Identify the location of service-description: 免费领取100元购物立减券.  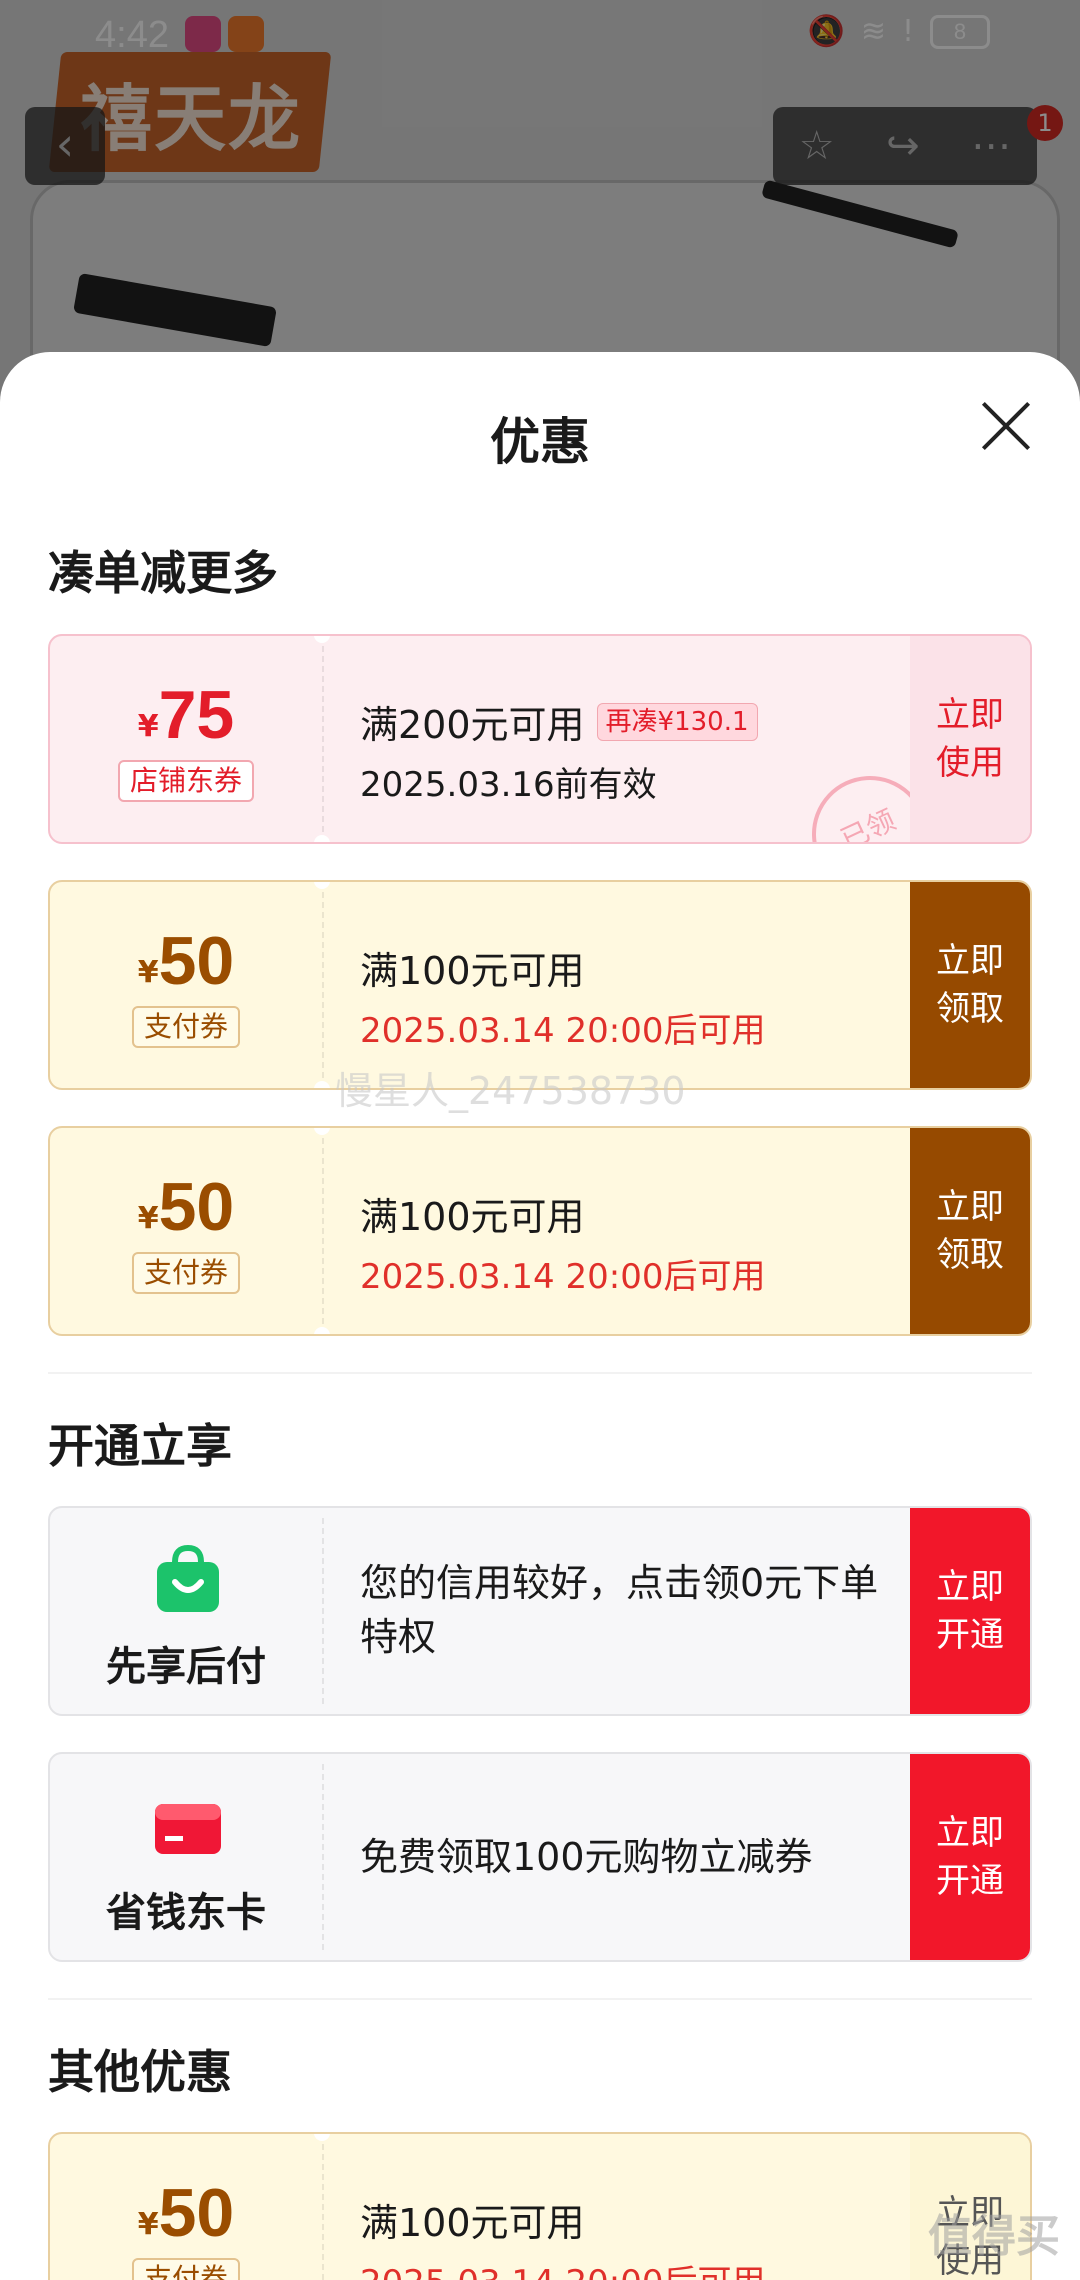
(586, 1857).